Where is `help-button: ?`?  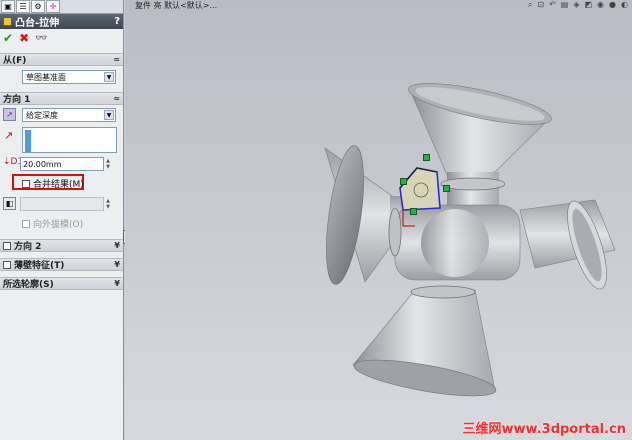 help-button: ? is located at coordinates (117, 21).